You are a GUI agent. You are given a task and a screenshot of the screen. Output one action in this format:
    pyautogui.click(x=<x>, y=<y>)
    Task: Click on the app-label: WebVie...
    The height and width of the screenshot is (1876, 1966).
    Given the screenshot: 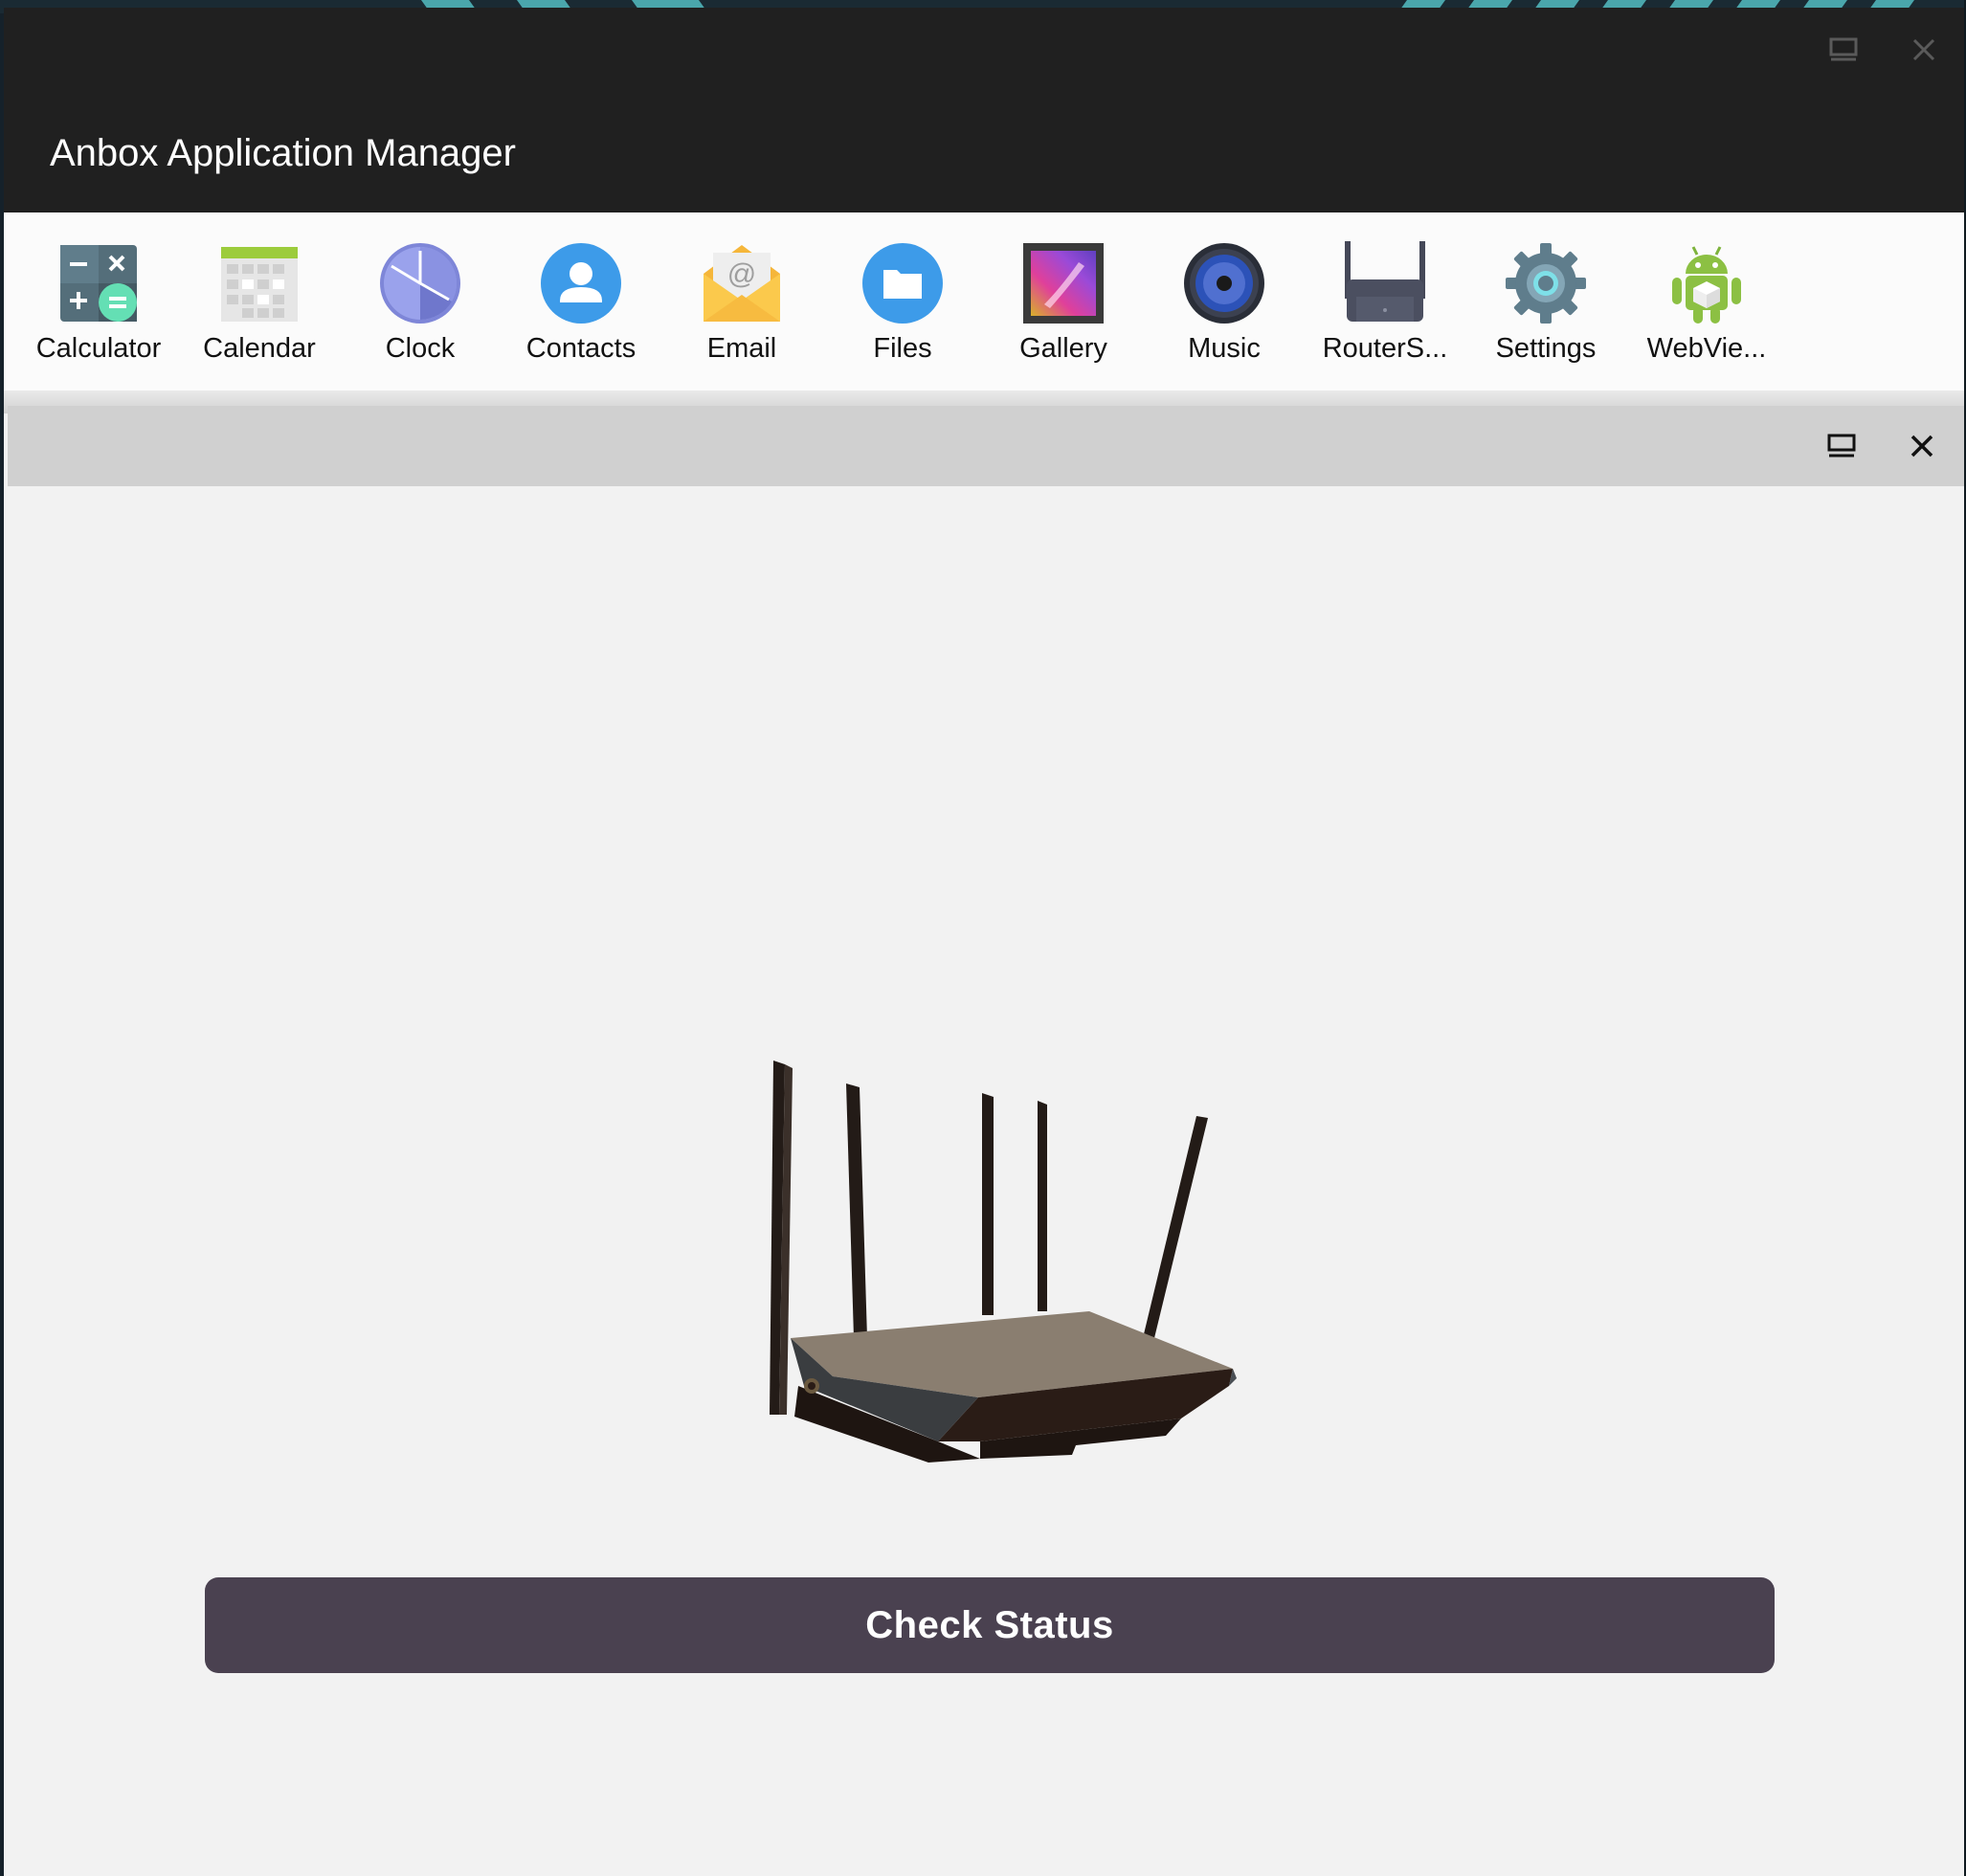 What is the action you would take?
    pyautogui.click(x=1706, y=348)
    